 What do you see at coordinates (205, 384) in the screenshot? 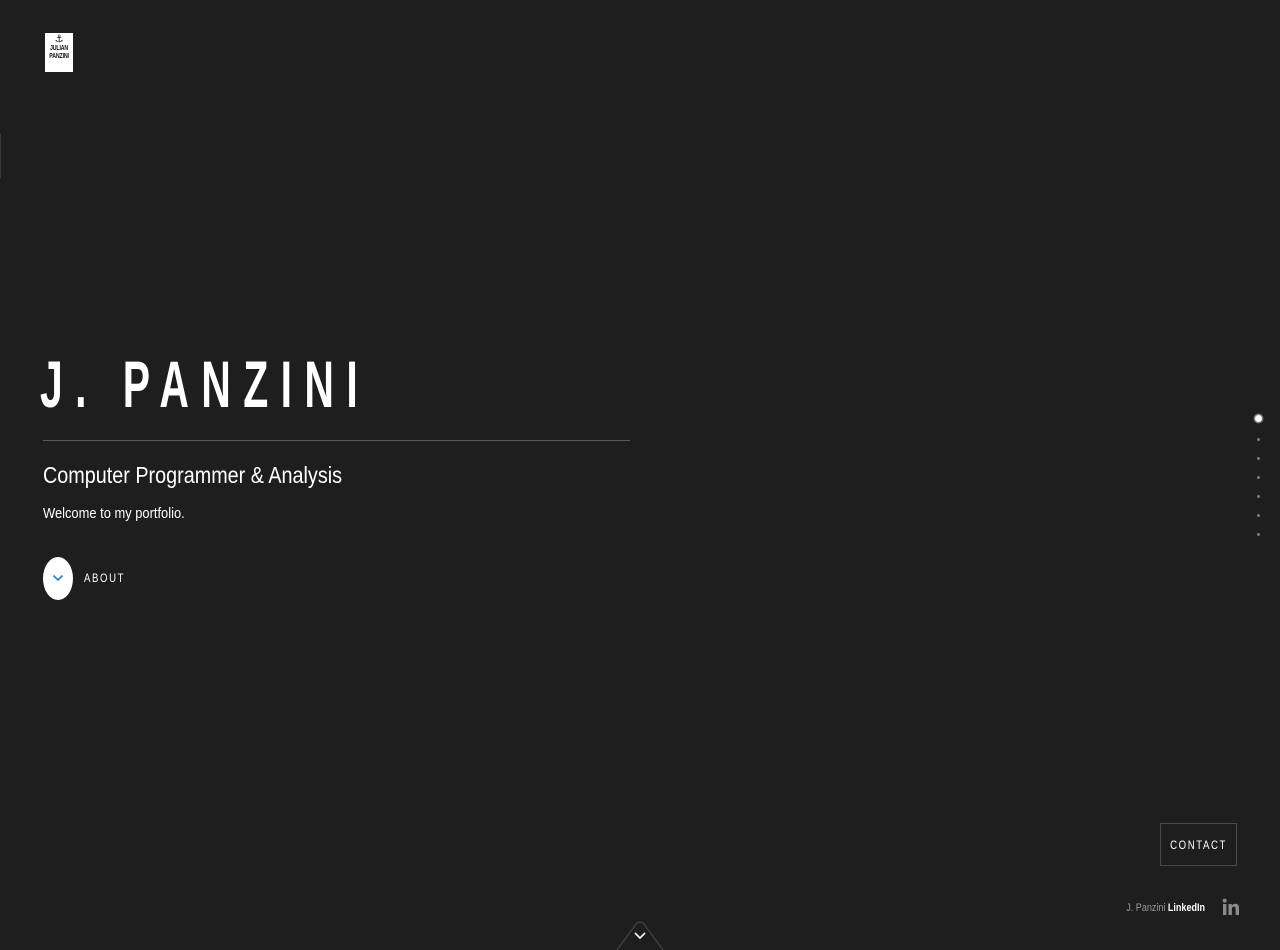
I see `page-title: J. PANZINI` at bounding box center [205, 384].